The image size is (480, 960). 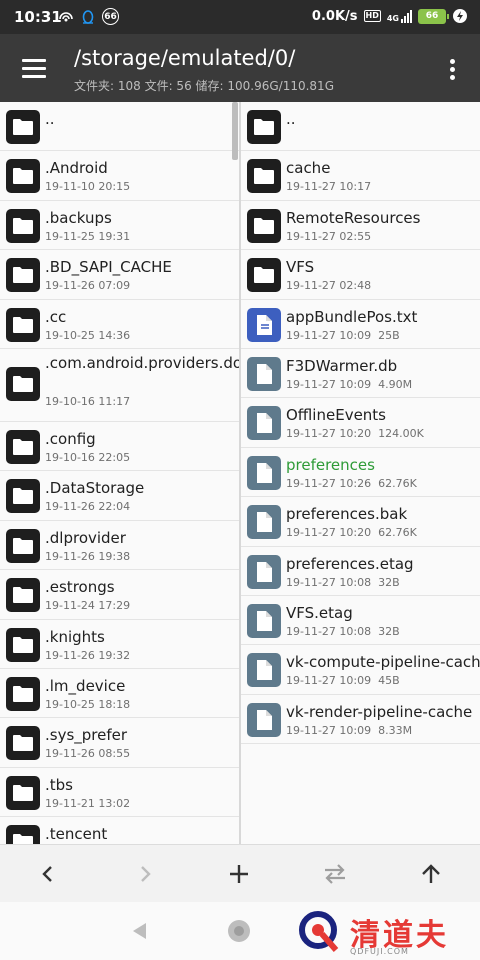 I want to click on item-size: 124.00K, so click(x=401, y=434).